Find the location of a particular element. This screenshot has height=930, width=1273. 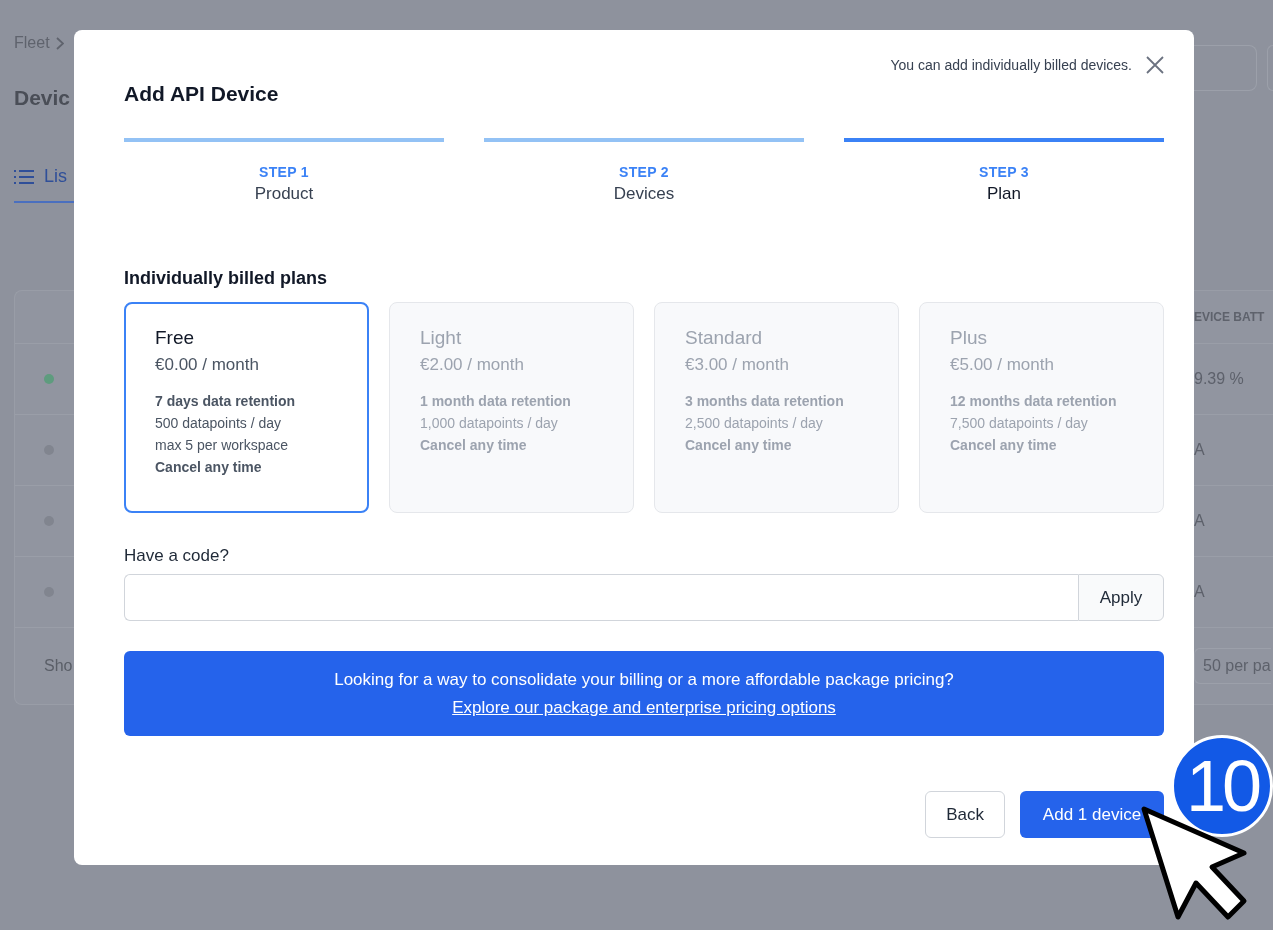

step-tab: STEP 2 Devices is located at coordinates (644, 171).